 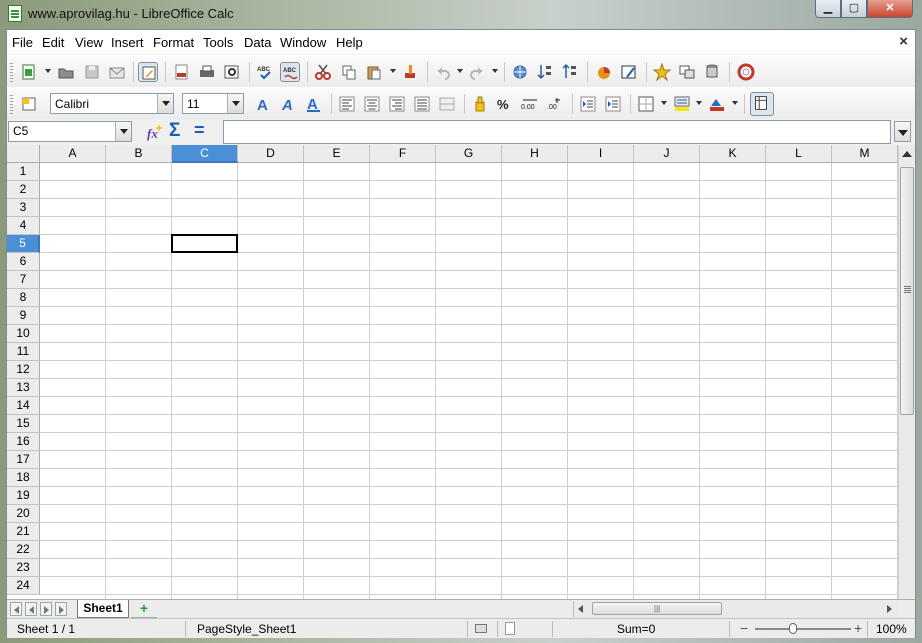 I want to click on menu-edit: Edit, so click(x=53, y=42).